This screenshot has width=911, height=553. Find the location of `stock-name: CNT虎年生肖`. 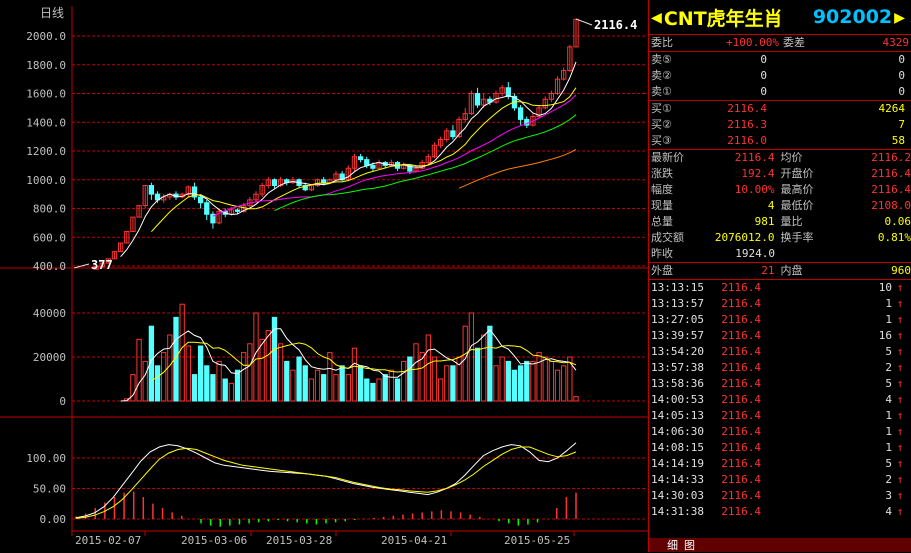

stock-name: CNT虎年生肖 is located at coordinates (723, 18).